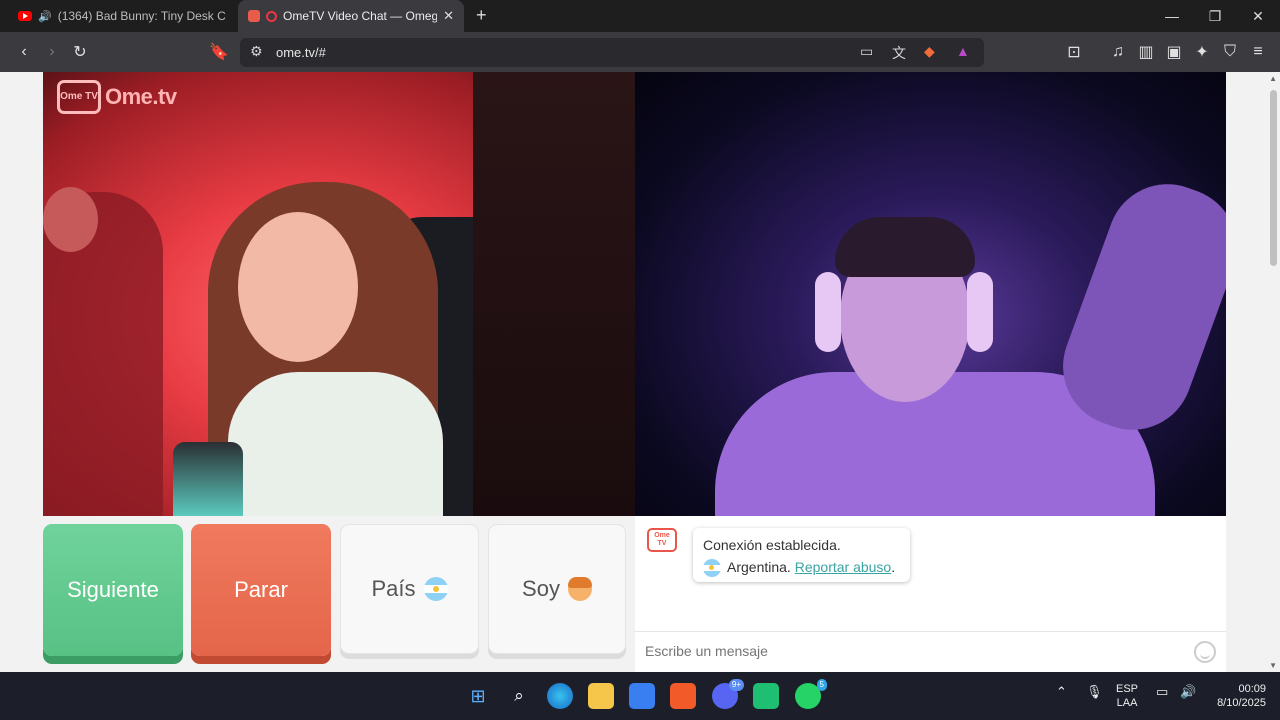 This screenshot has width=1280, height=720. Describe the element at coordinates (478, 696) in the screenshot. I see `start-icon: ⊞` at that location.